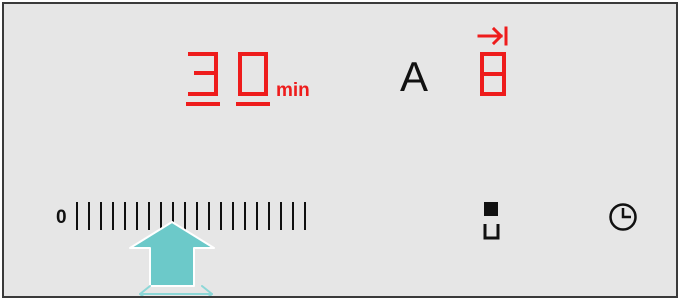 The height and width of the screenshot is (302, 684). Describe the element at coordinates (414, 76) in the screenshot. I see `mode-label: A` at that location.